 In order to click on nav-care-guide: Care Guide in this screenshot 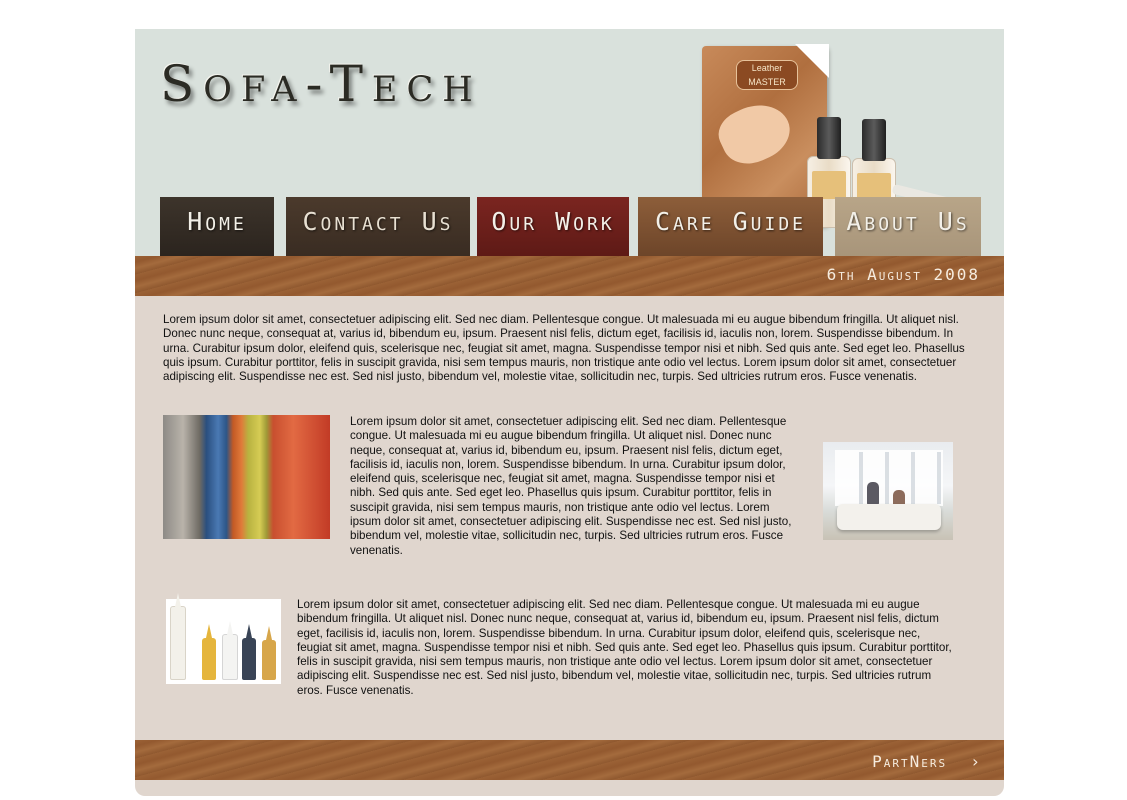, I will do `click(730, 226)`.